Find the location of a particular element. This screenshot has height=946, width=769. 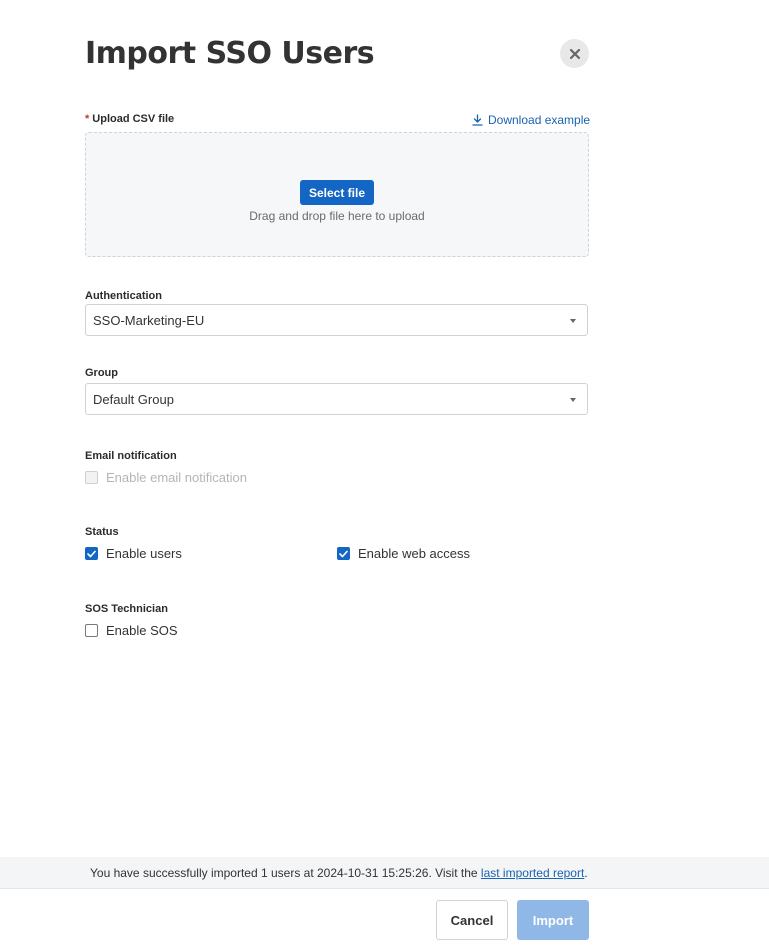

upload-label: * Upload CSV file is located at coordinates (129, 119).